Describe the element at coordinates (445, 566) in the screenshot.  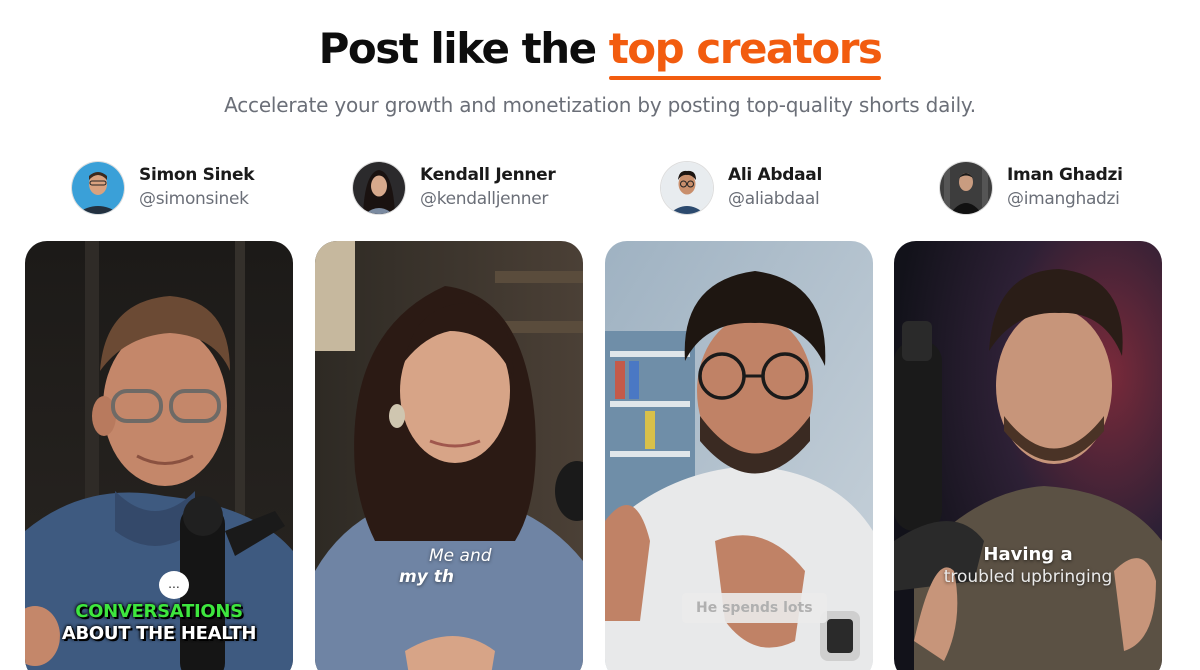
I see `video-caption: Me and my th` at that location.